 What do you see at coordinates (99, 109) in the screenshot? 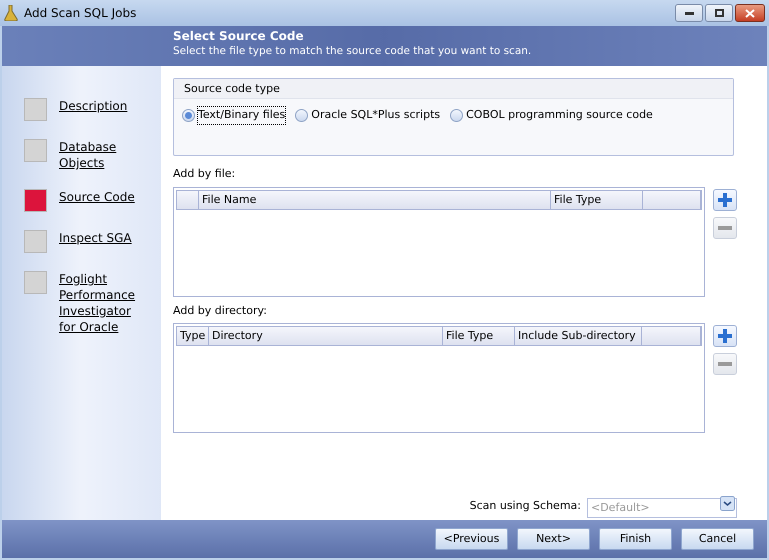
I see `step-link: Description` at bounding box center [99, 109].